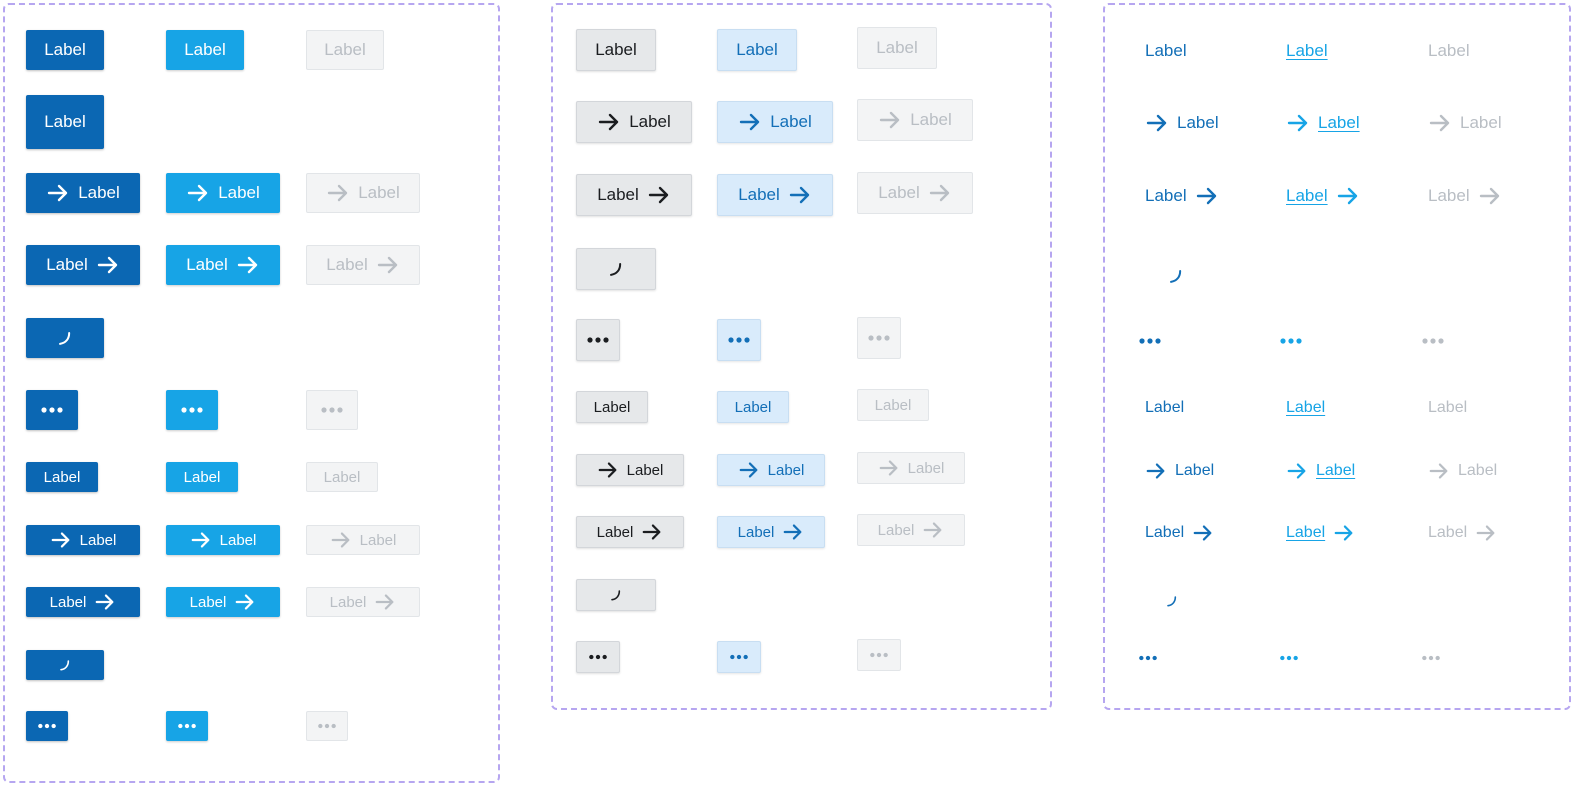 Image resolution: width=1573 pixels, height=787 pixels. I want to click on link-hover-more-button, so click(1291, 341).